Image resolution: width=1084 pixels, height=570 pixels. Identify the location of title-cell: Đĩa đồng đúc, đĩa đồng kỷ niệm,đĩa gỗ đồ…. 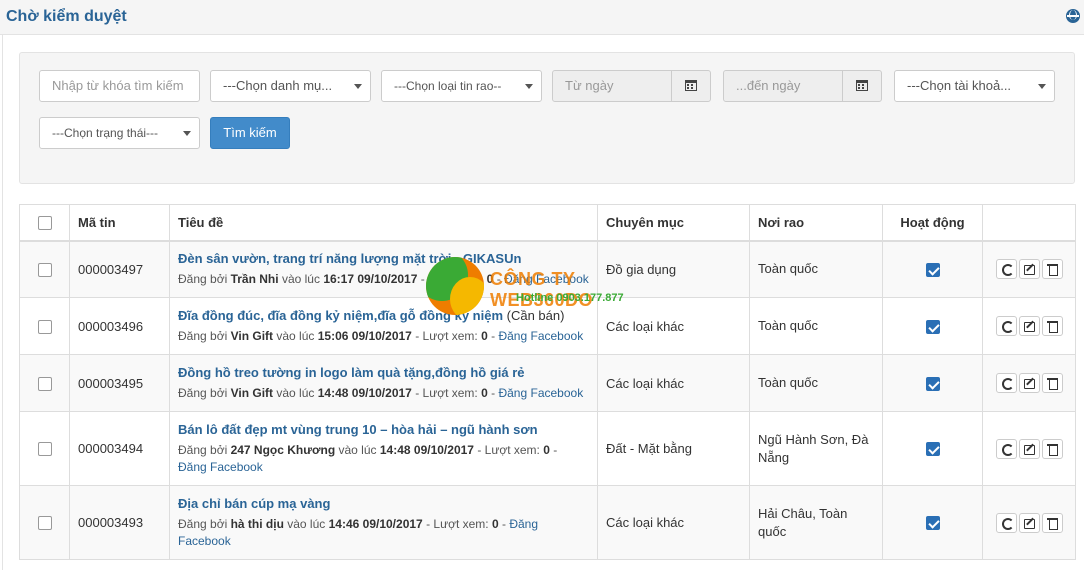
(383, 326).